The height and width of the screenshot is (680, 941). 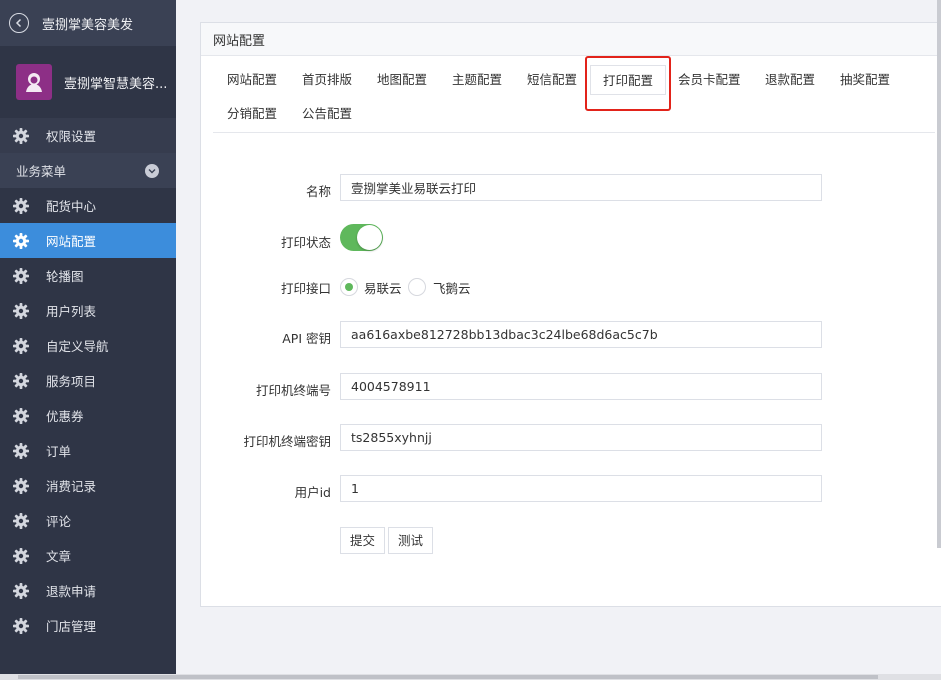 What do you see at coordinates (59, 521) in the screenshot?
I see `sidebar-item-label: 评论` at bounding box center [59, 521].